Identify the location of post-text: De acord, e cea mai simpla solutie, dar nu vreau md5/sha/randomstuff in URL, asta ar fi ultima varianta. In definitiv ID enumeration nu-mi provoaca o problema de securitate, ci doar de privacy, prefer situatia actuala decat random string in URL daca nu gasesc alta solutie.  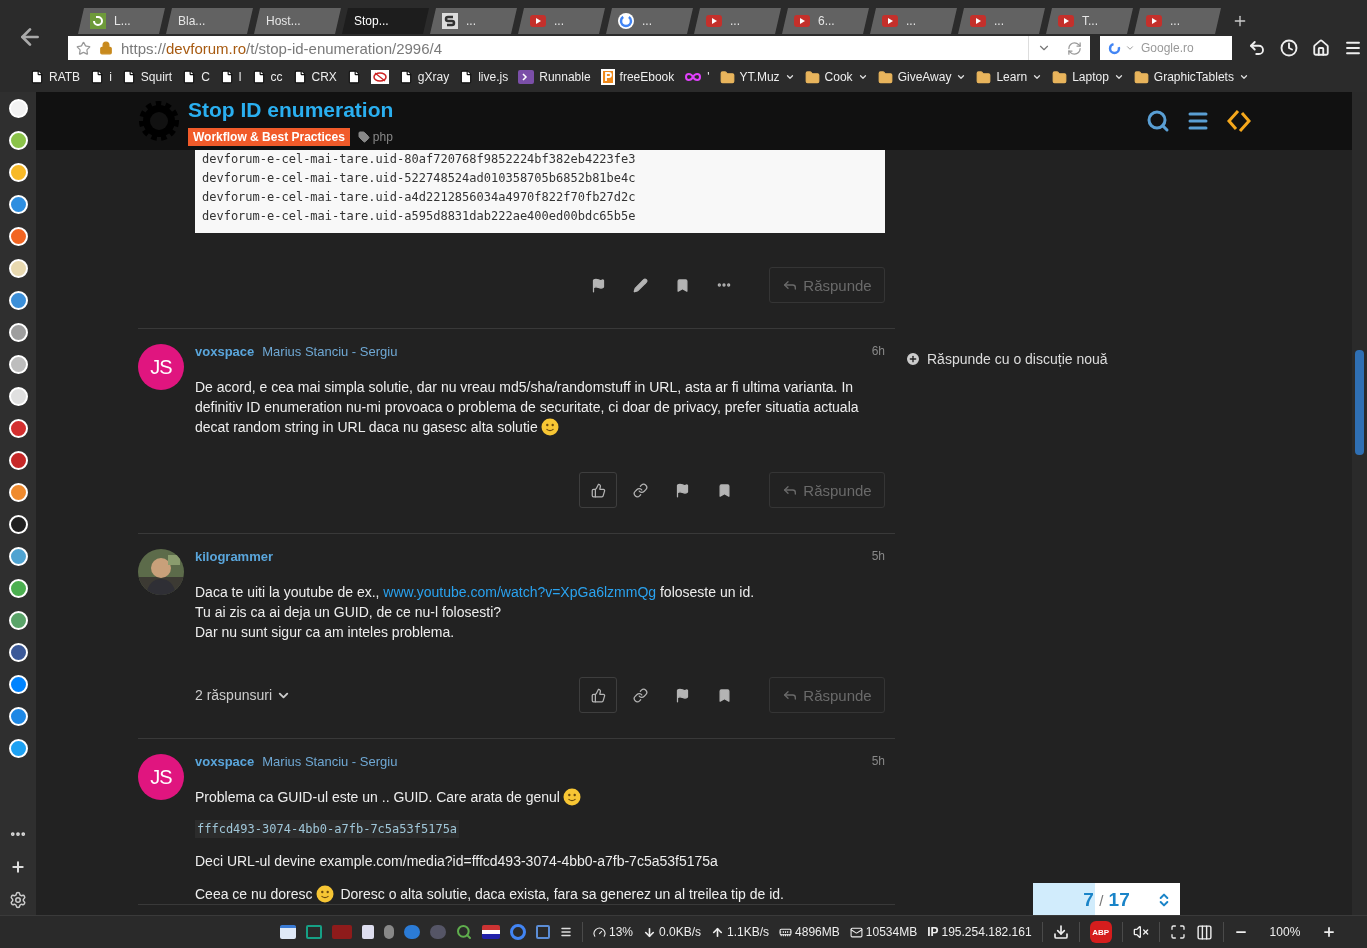
(527, 407).